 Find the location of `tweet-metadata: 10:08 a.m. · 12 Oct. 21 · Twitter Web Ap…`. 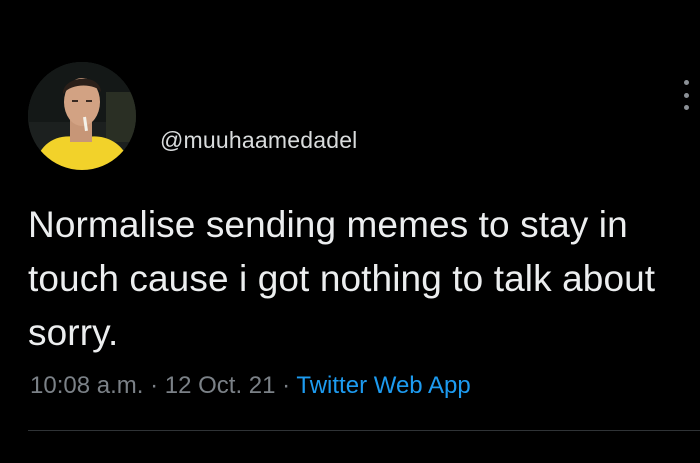

tweet-metadata: 10:08 a.m. · 12 Oct. 21 · Twitter Web Ap… is located at coordinates (250, 386).